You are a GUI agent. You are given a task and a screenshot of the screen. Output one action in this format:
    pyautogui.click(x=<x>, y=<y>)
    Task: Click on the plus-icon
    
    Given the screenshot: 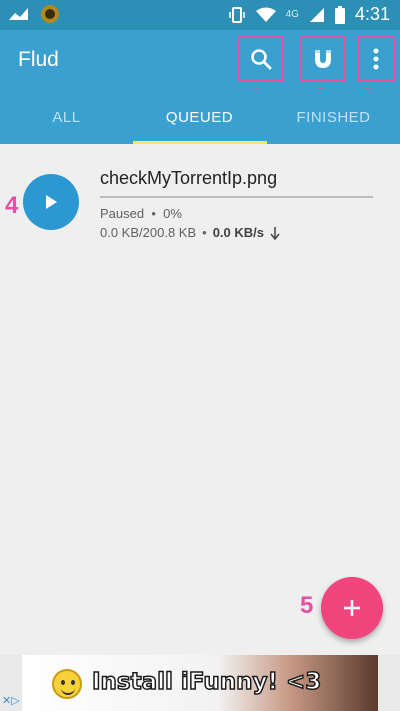 What is the action you would take?
    pyautogui.click(x=352, y=608)
    